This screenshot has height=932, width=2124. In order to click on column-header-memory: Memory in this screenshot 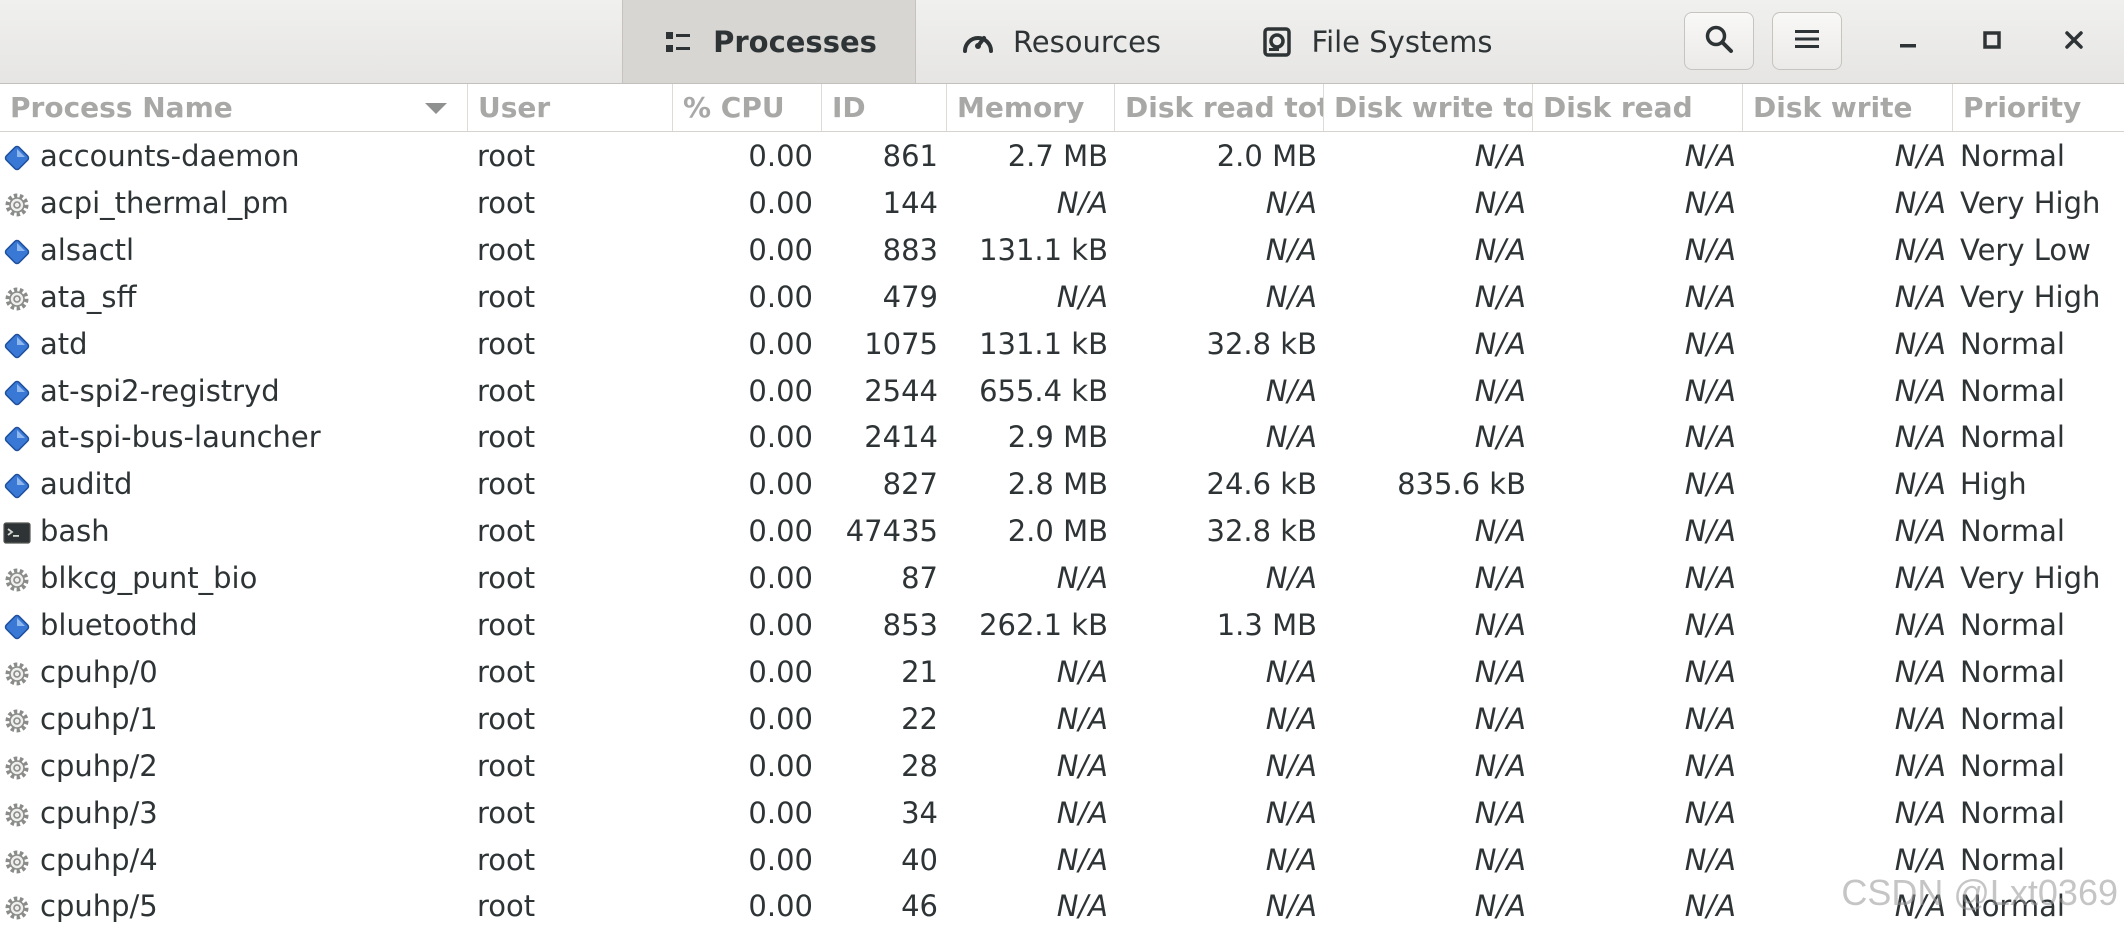, I will do `click(1030, 107)`.